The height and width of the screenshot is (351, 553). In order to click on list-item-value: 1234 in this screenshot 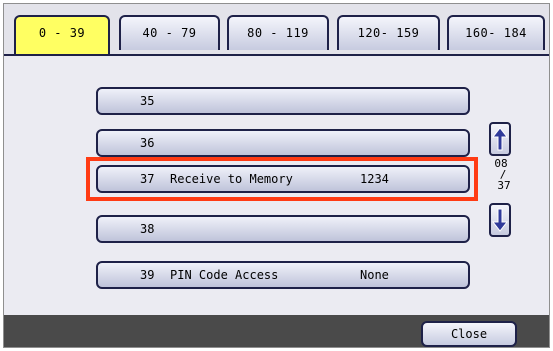, I will do `click(374, 179)`.